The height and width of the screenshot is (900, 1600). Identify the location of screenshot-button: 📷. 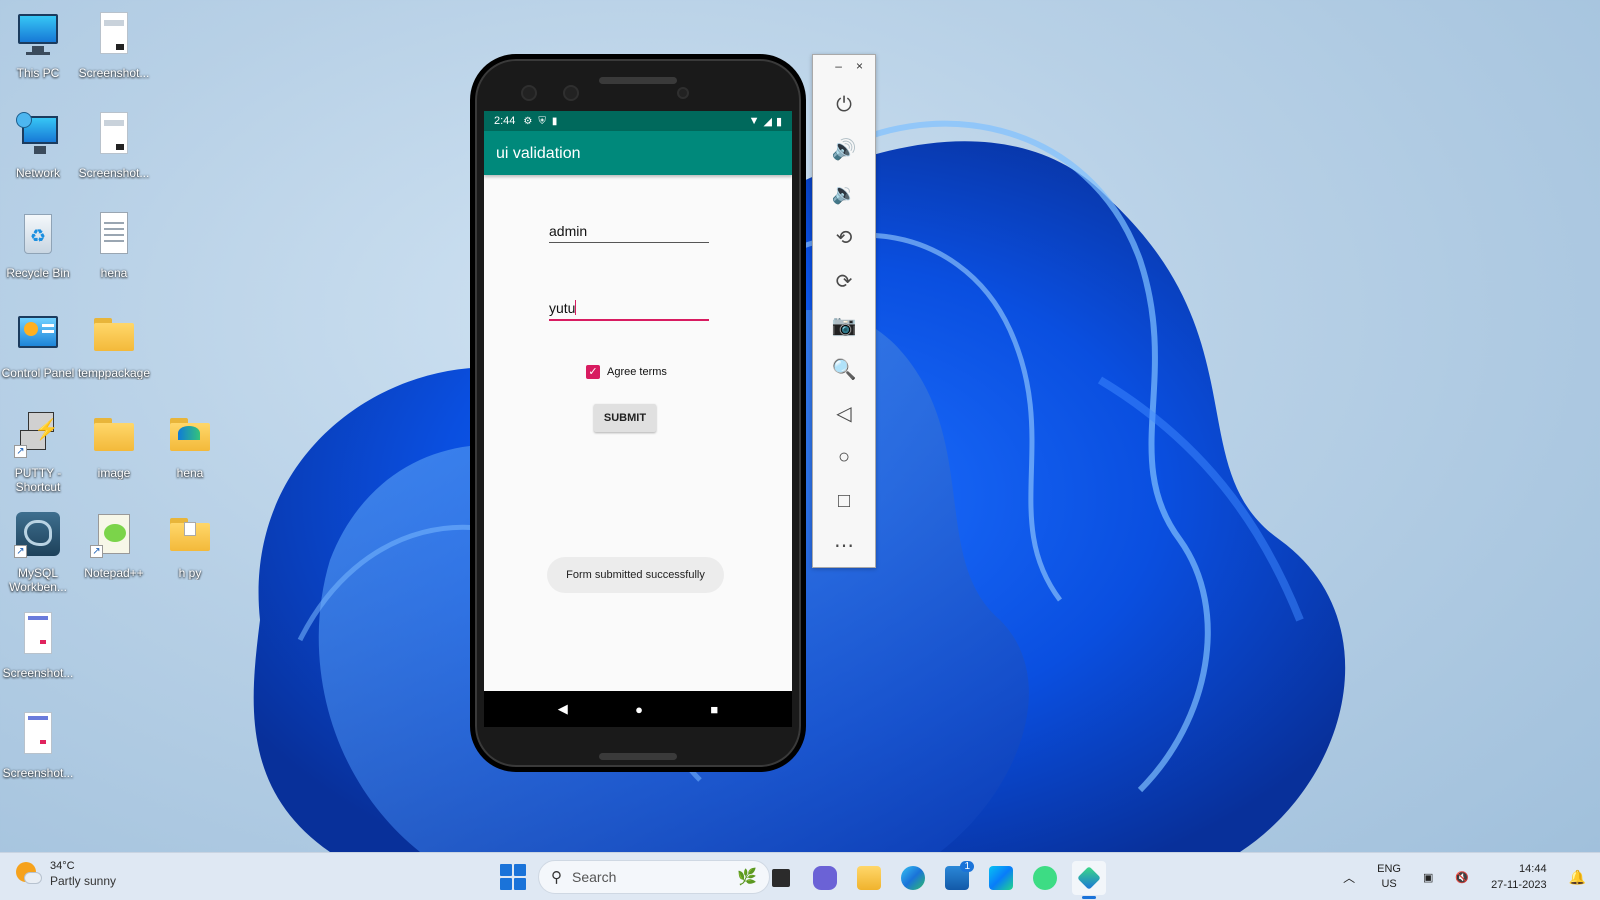
(844, 325).